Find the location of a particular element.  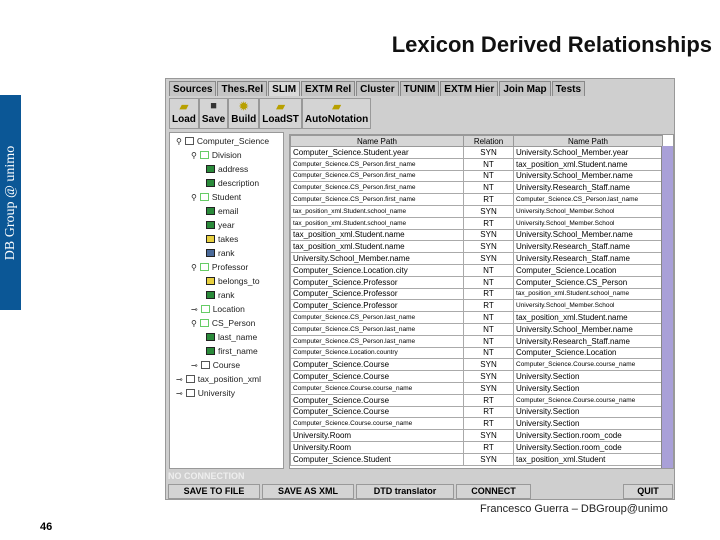

tab-tests: Tests is located at coordinates (568, 88).